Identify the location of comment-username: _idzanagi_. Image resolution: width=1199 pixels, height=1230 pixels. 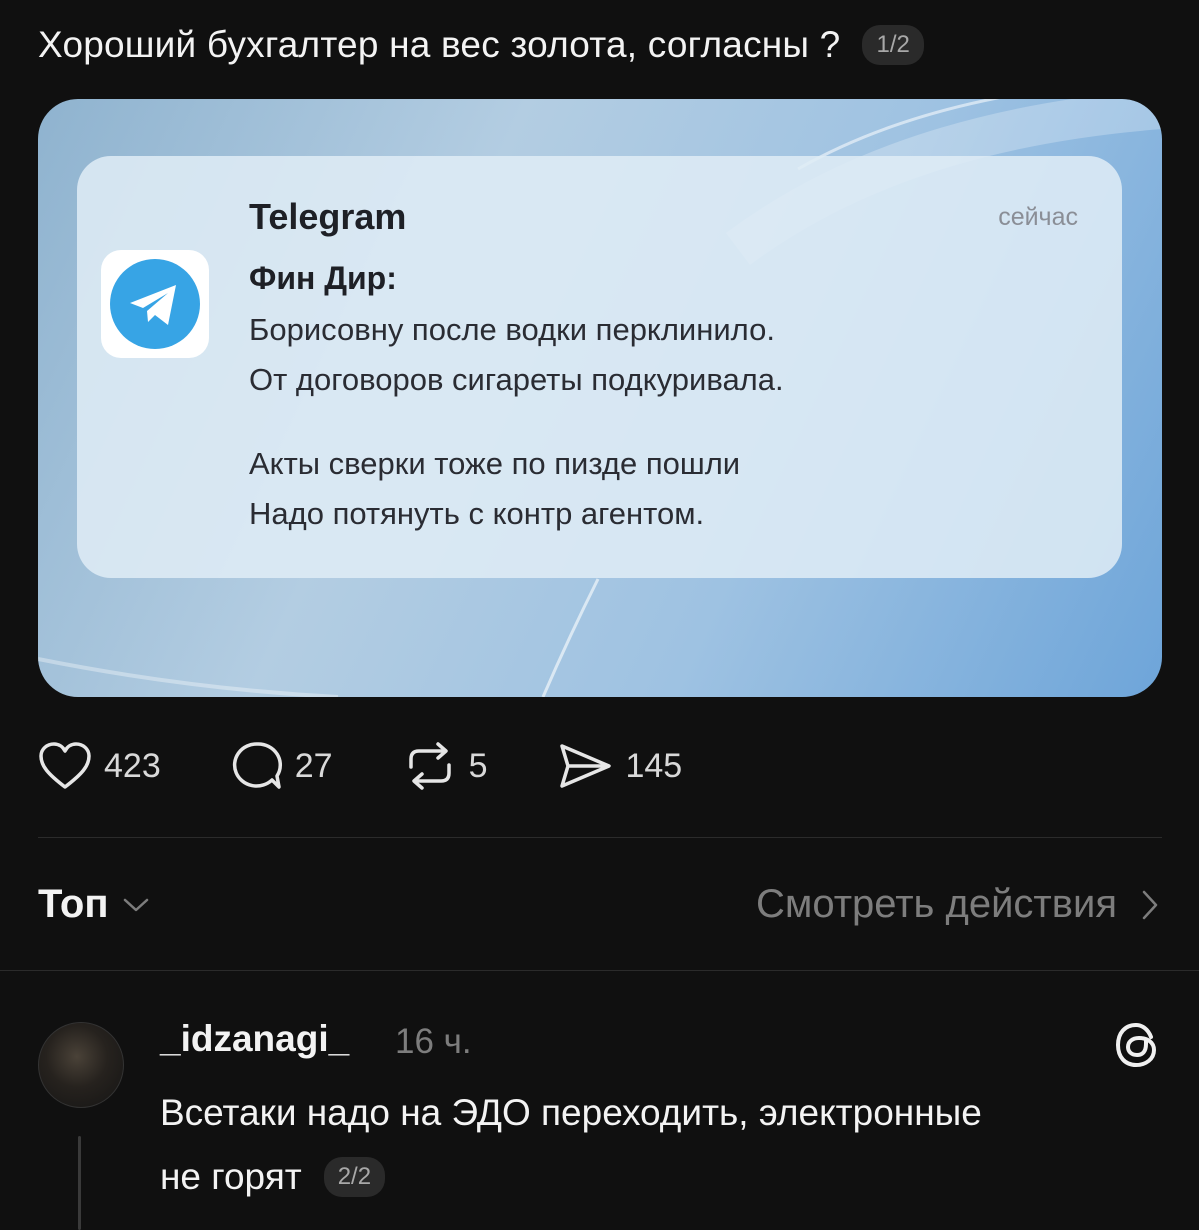
(254, 1039).